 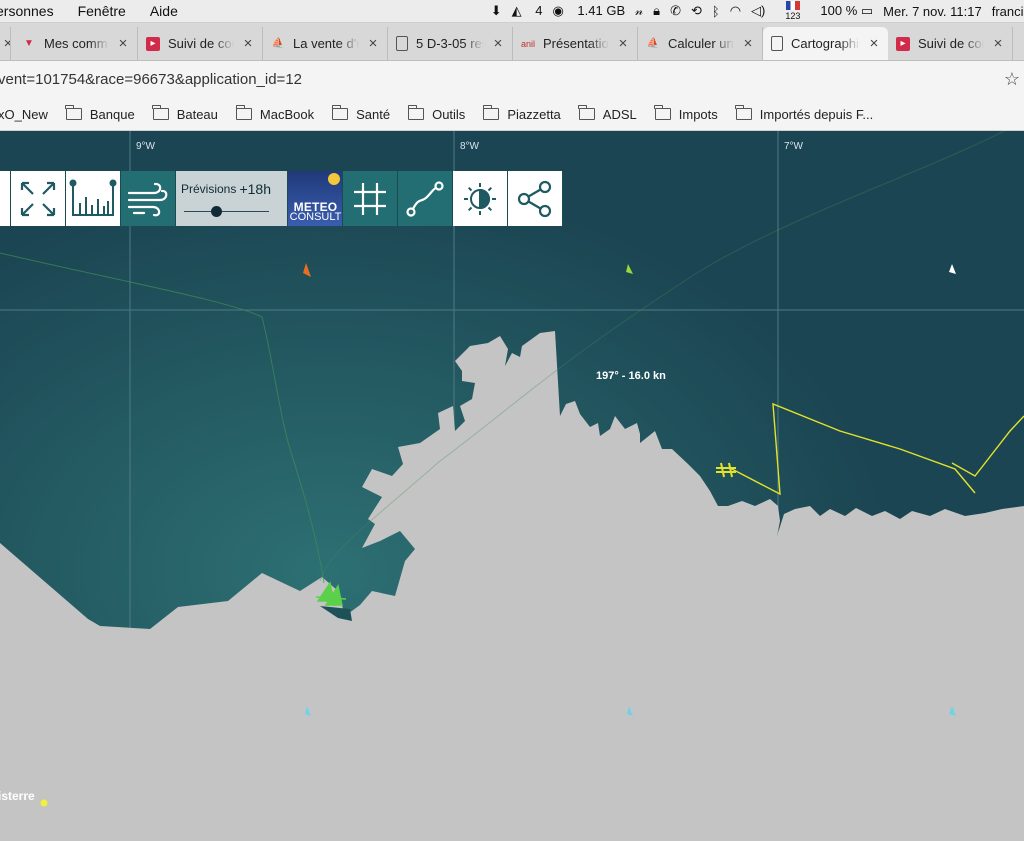 I want to click on forecast-slider-handle, so click(x=216, y=211).